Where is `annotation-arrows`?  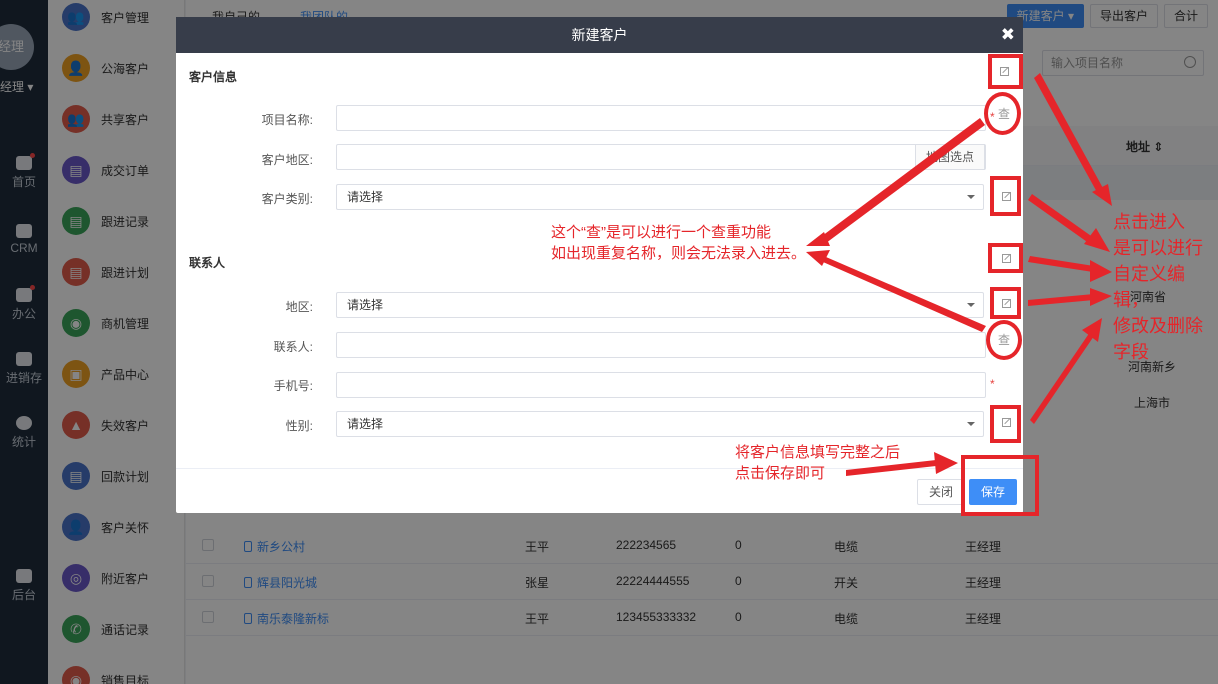 annotation-arrows is located at coordinates (959, 274).